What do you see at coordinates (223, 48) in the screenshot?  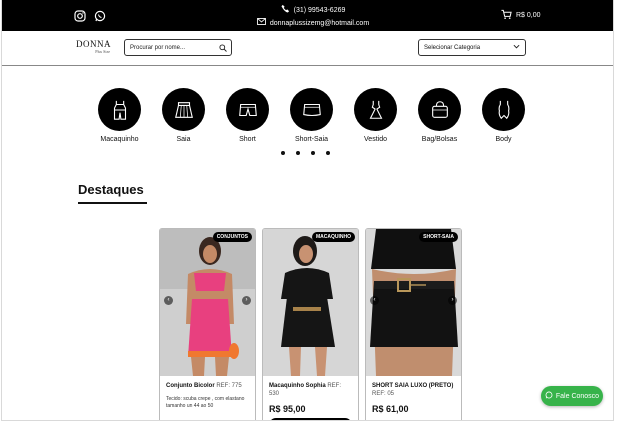 I see `search-icon` at bounding box center [223, 48].